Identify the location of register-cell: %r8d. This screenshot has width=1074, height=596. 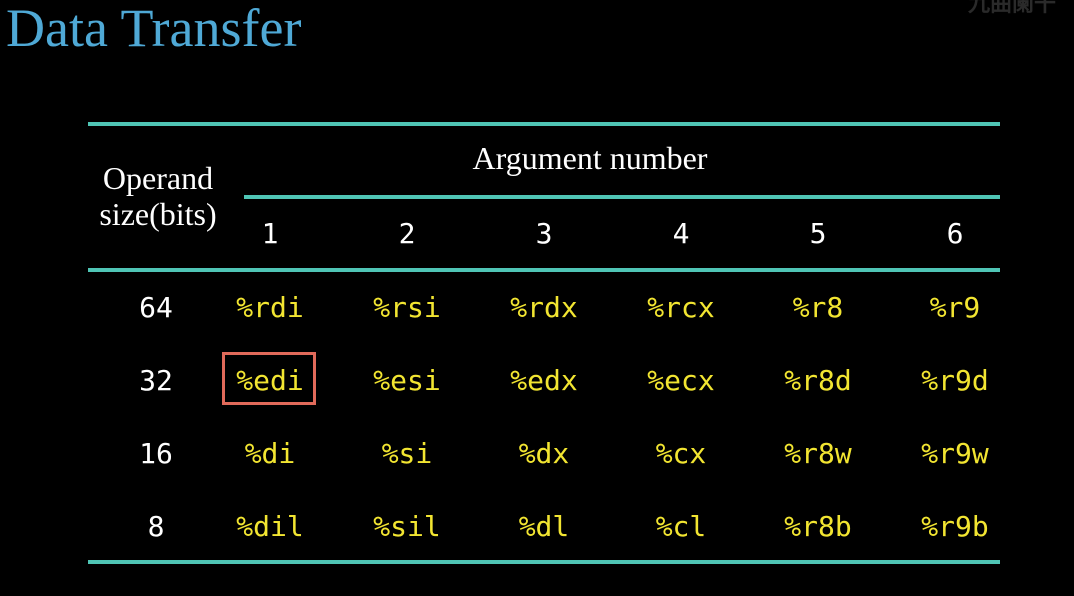
(818, 380).